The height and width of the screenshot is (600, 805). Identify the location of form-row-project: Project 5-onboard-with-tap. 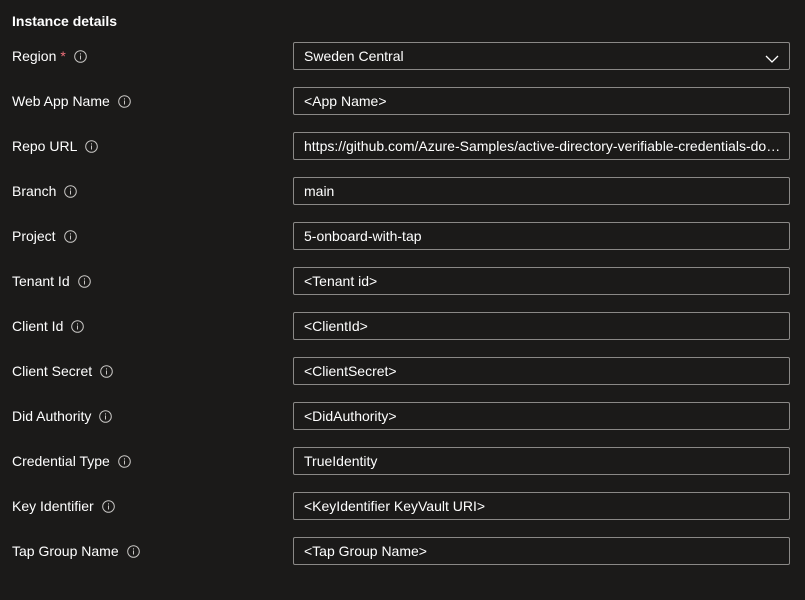
(402, 236).